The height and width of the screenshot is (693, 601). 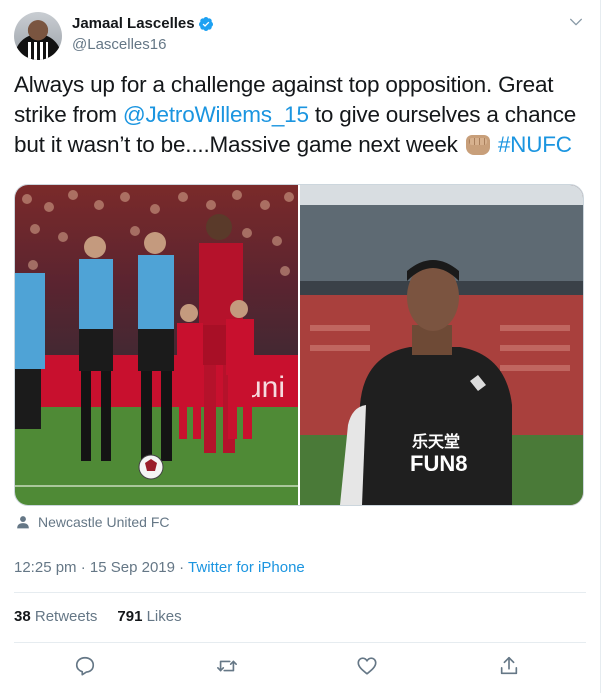 What do you see at coordinates (22, 616) in the screenshot?
I see `retweets-count: 38` at bounding box center [22, 616].